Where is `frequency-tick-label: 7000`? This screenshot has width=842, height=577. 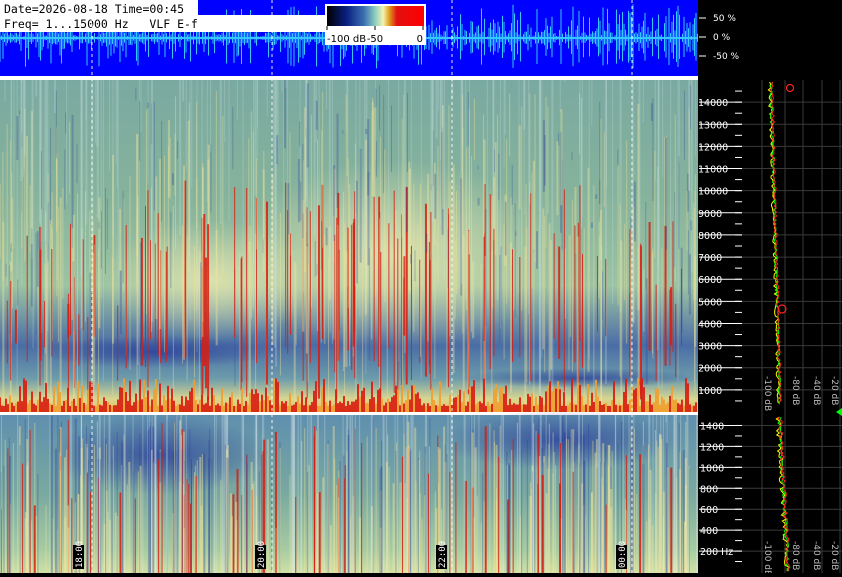 frequency-tick-label: 7000 is located at coordinates (710, 258).